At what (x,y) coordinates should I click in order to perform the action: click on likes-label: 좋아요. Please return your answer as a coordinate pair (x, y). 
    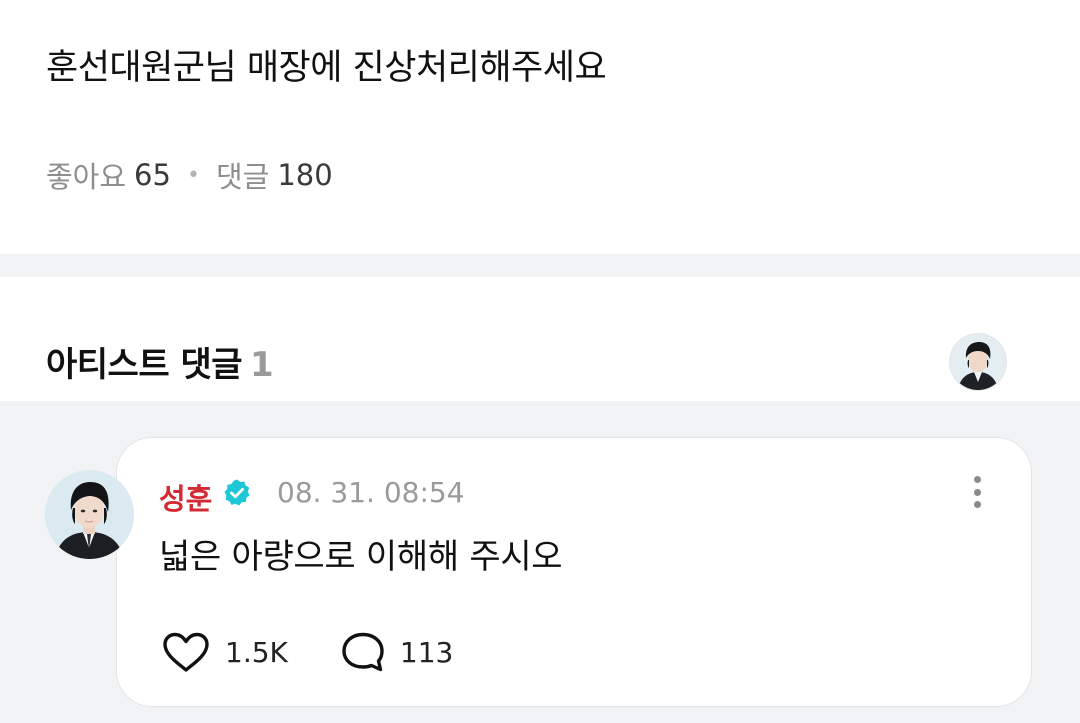
    Looking at the image, I should click on (86, 177).